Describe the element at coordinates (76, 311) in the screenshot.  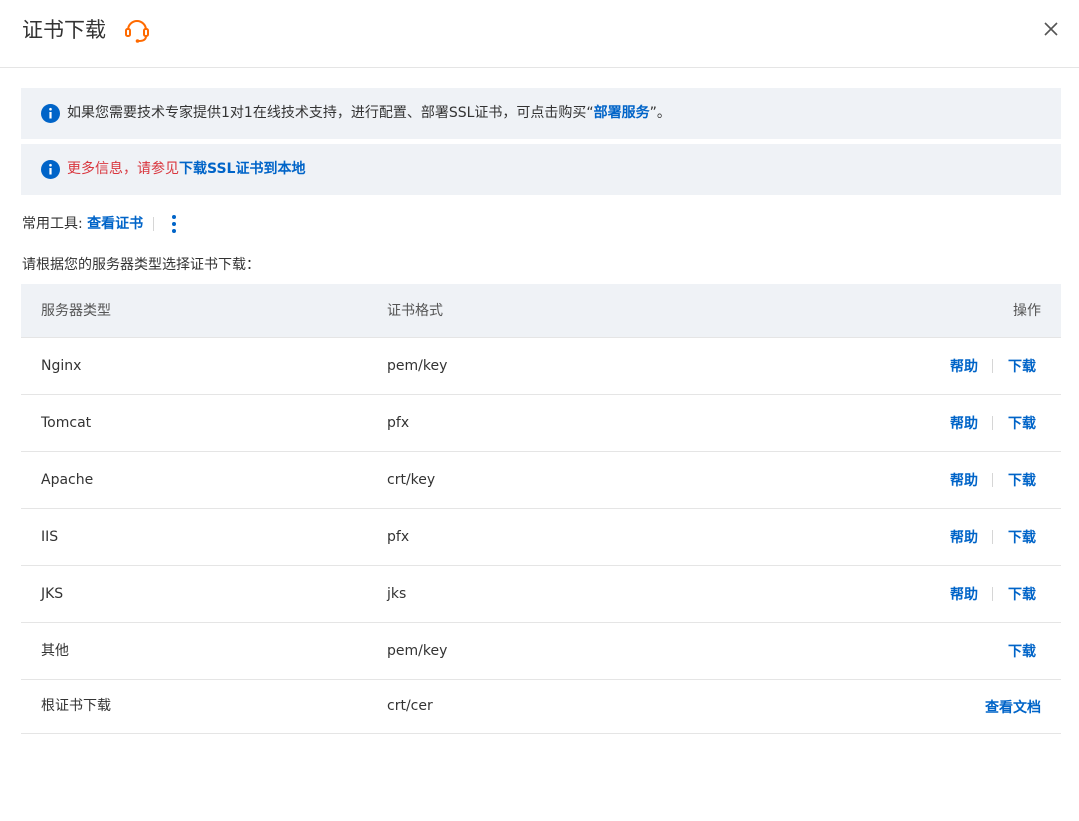
I see `header-server-type: 服务器类型` at that location.